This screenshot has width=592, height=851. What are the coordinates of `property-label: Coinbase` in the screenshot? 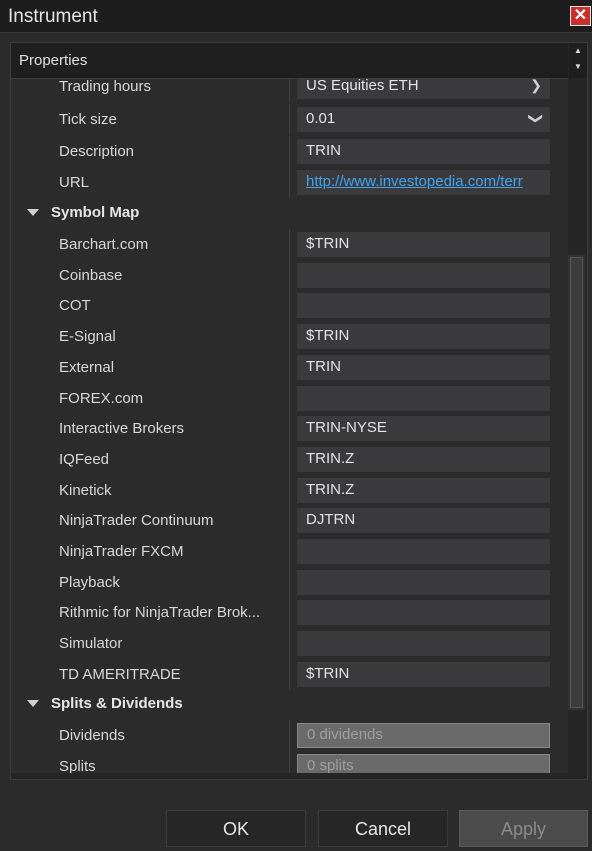 It's located at (91, 275).